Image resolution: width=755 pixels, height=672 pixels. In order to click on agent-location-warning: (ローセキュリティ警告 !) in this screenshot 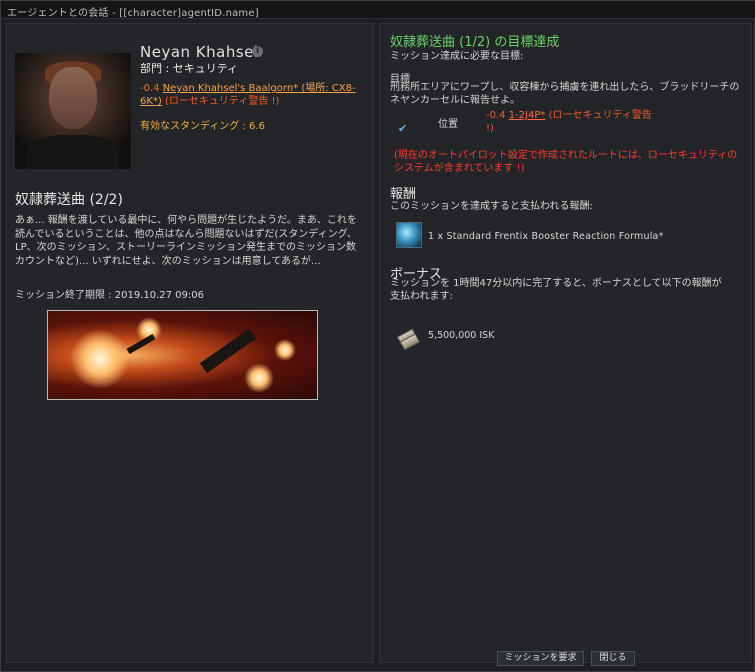, I will do `click(222, 101)`.